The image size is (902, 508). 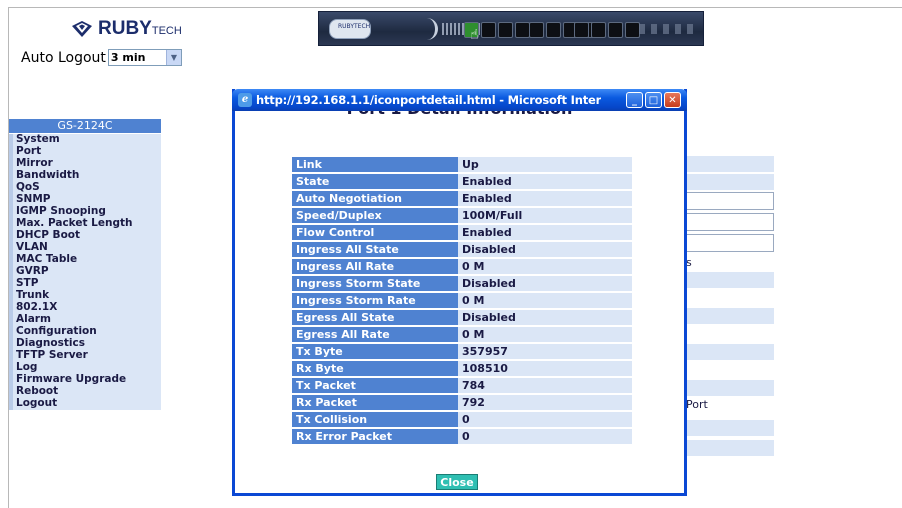 What do you see at coordinates (63, 57) in the screenshot?
I see `auto-logout-label: Auto Logout` at bounding box center [63, 57].